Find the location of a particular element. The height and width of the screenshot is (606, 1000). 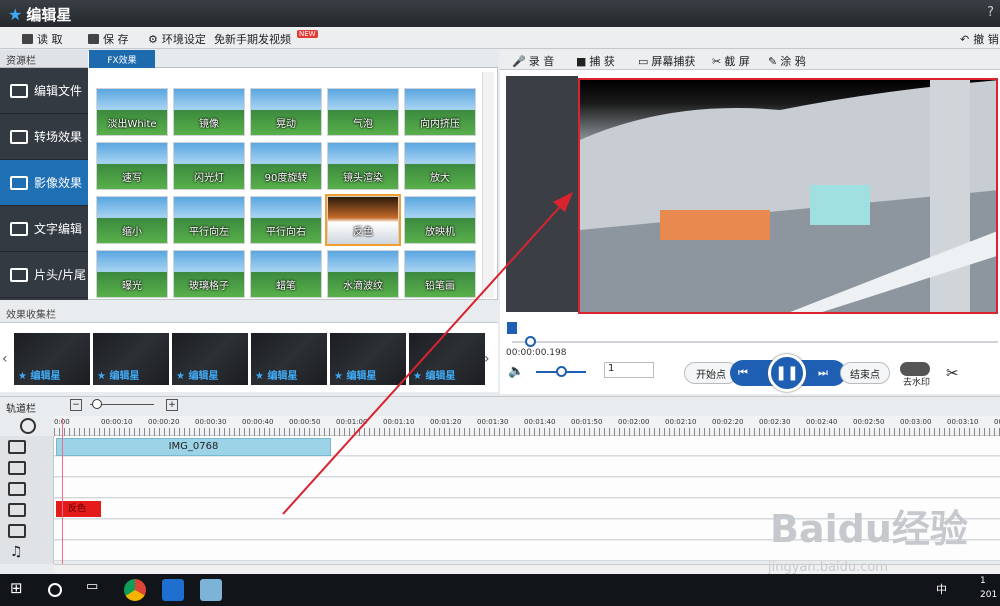

effect-thumb: 速写 is located at coordinates (132, 166).